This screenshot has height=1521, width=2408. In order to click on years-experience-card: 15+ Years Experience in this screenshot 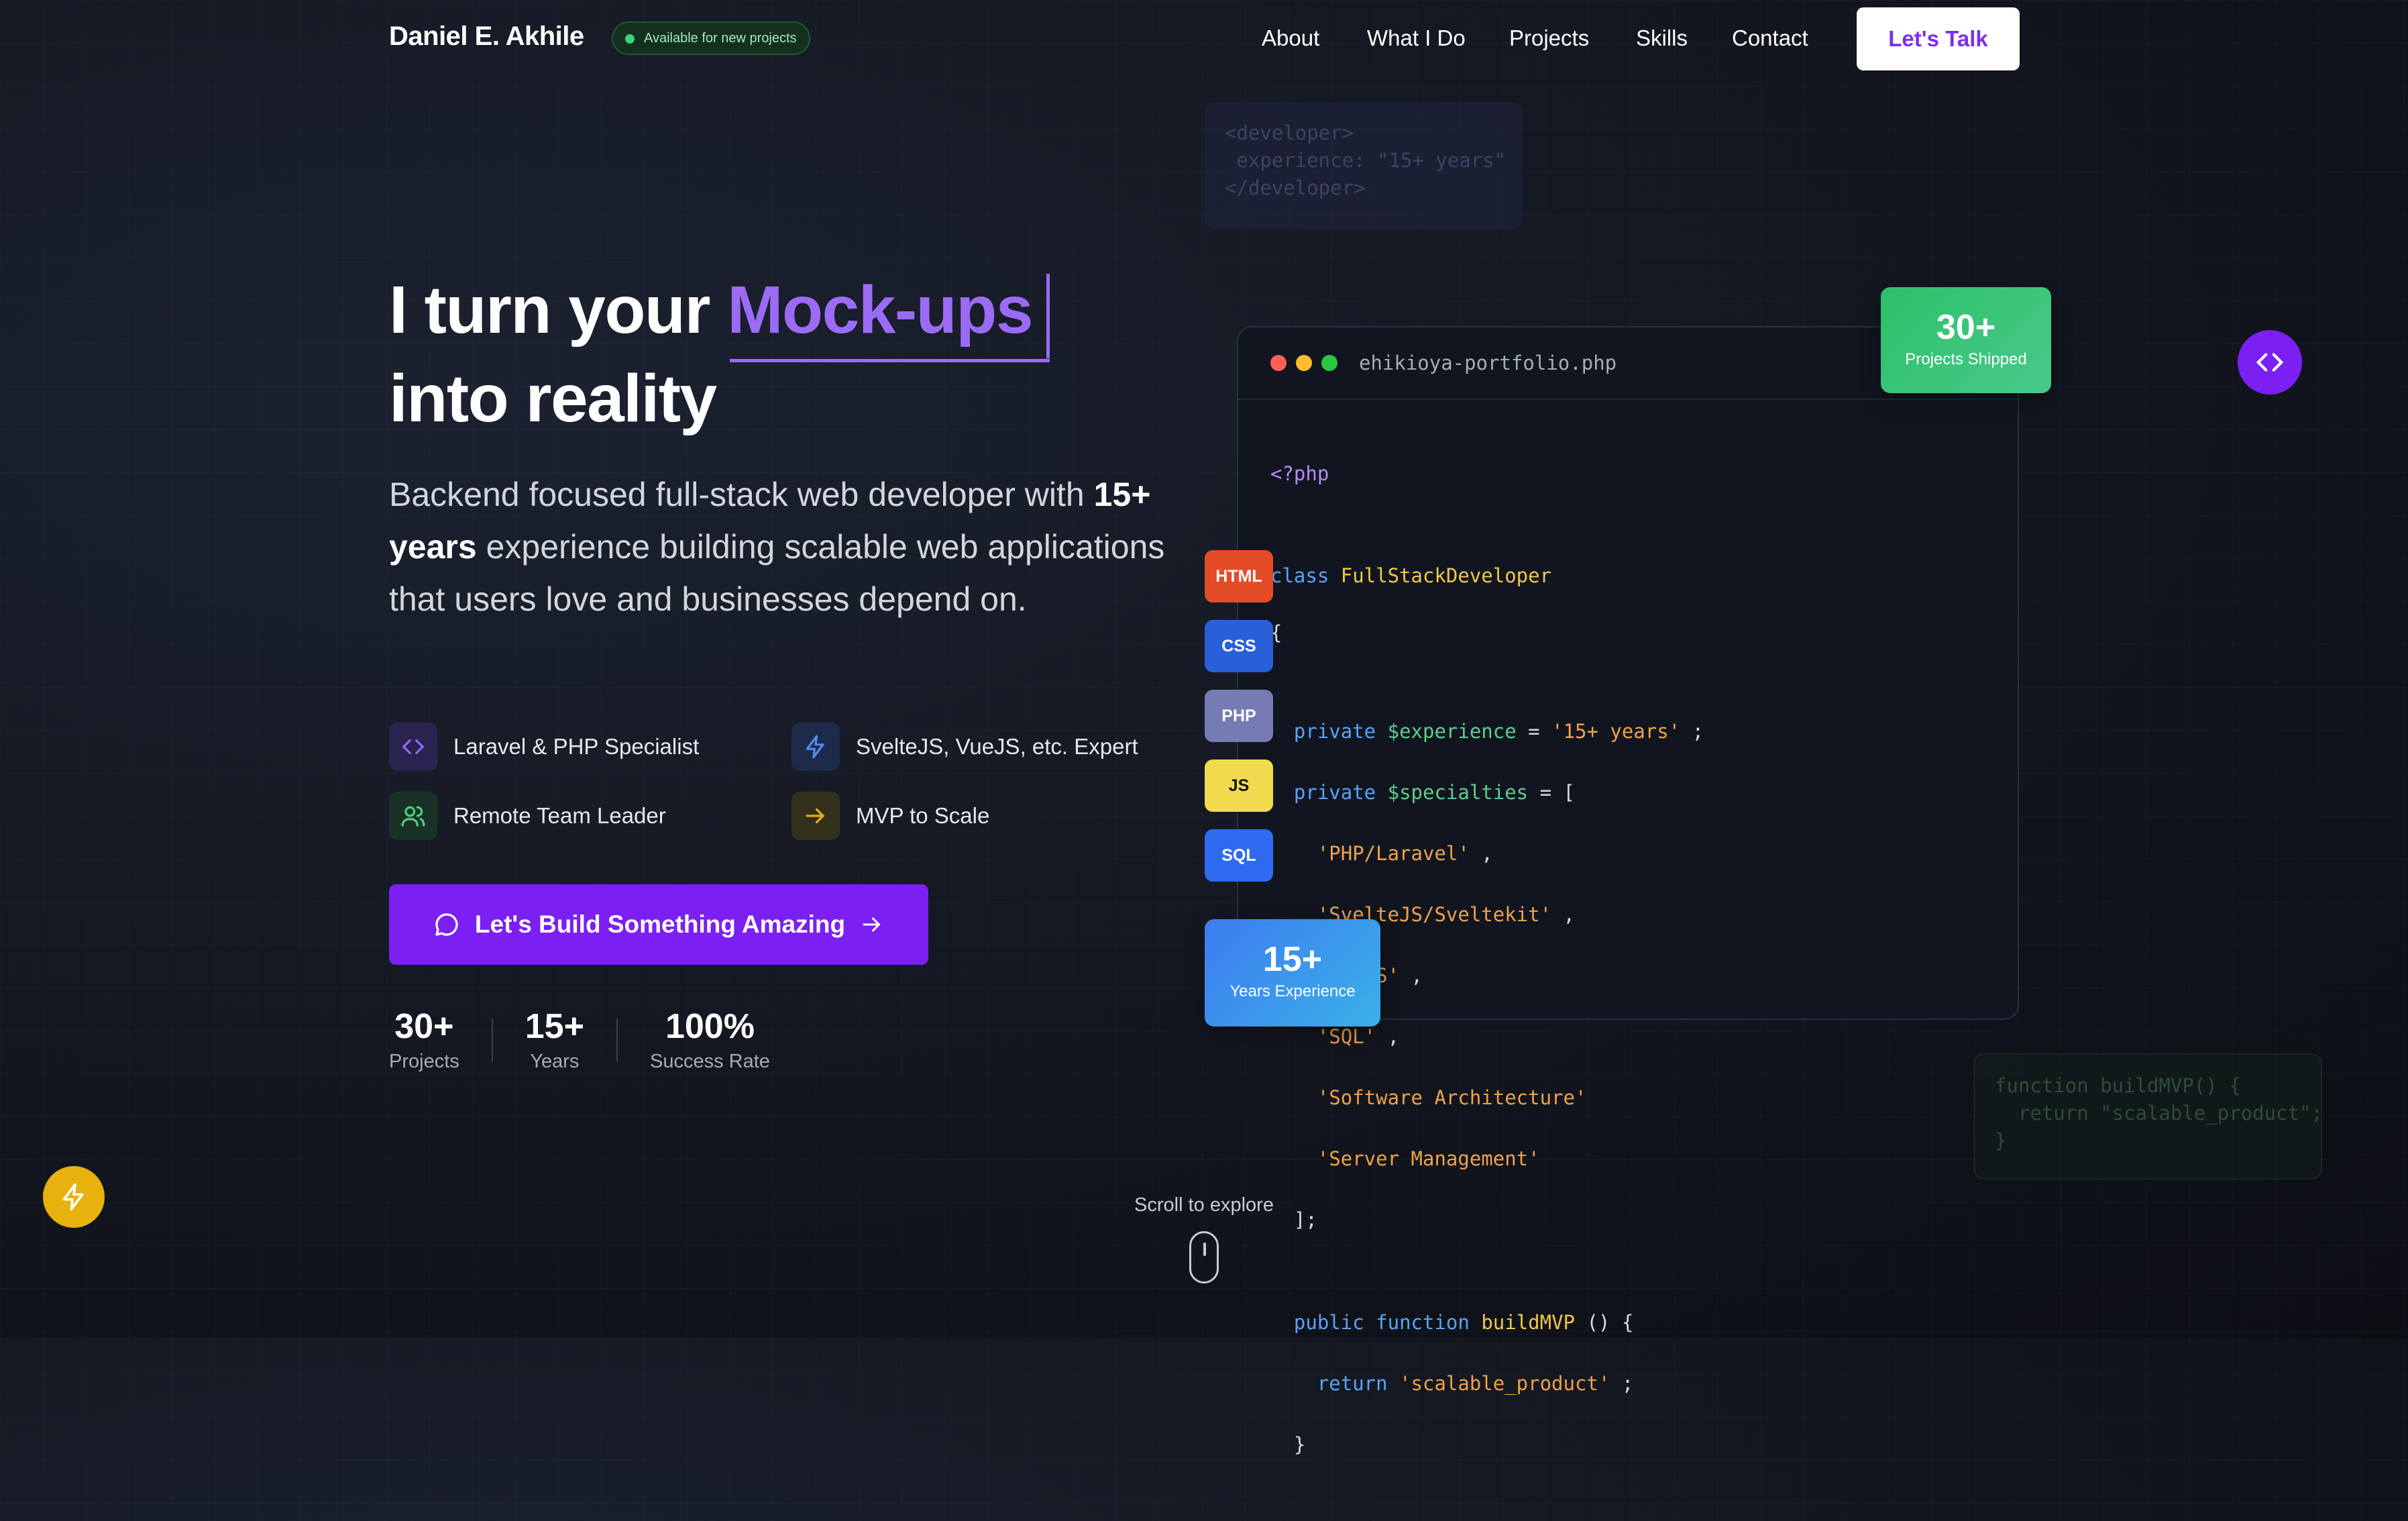, I will do `click(1292, 973)`.